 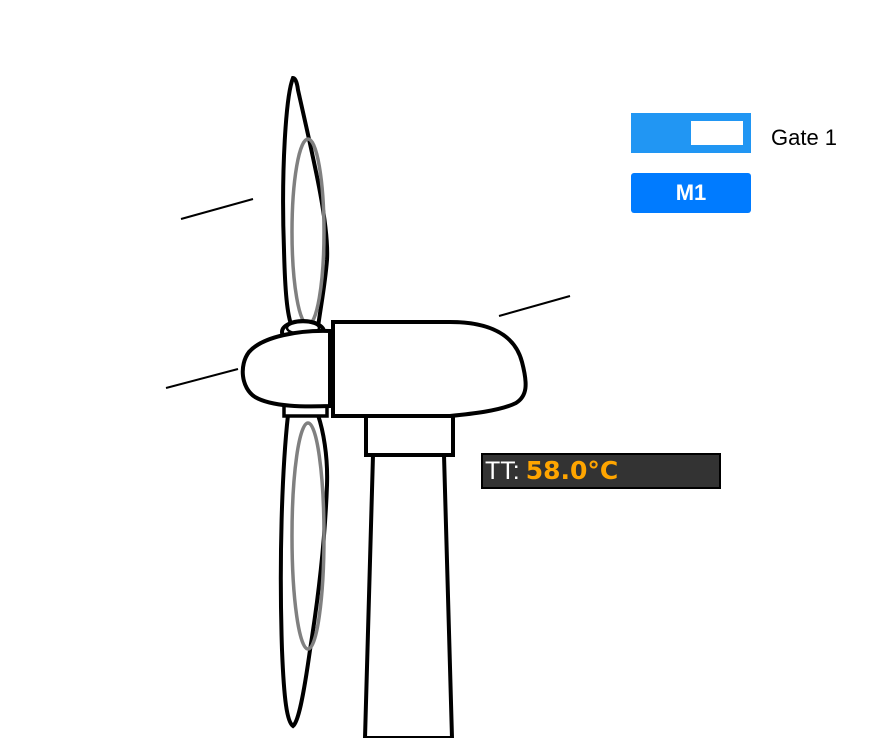 I want to click on gate-toggle-label: Gate 1, so click(x=804, y=137).